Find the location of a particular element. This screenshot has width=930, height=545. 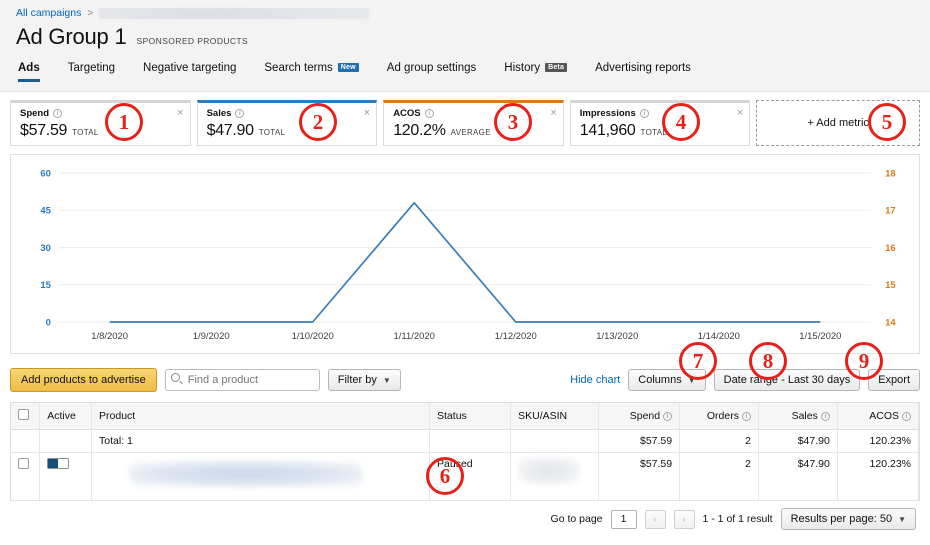

product-thumbnail-redacted is located at coordinates (245, 474).